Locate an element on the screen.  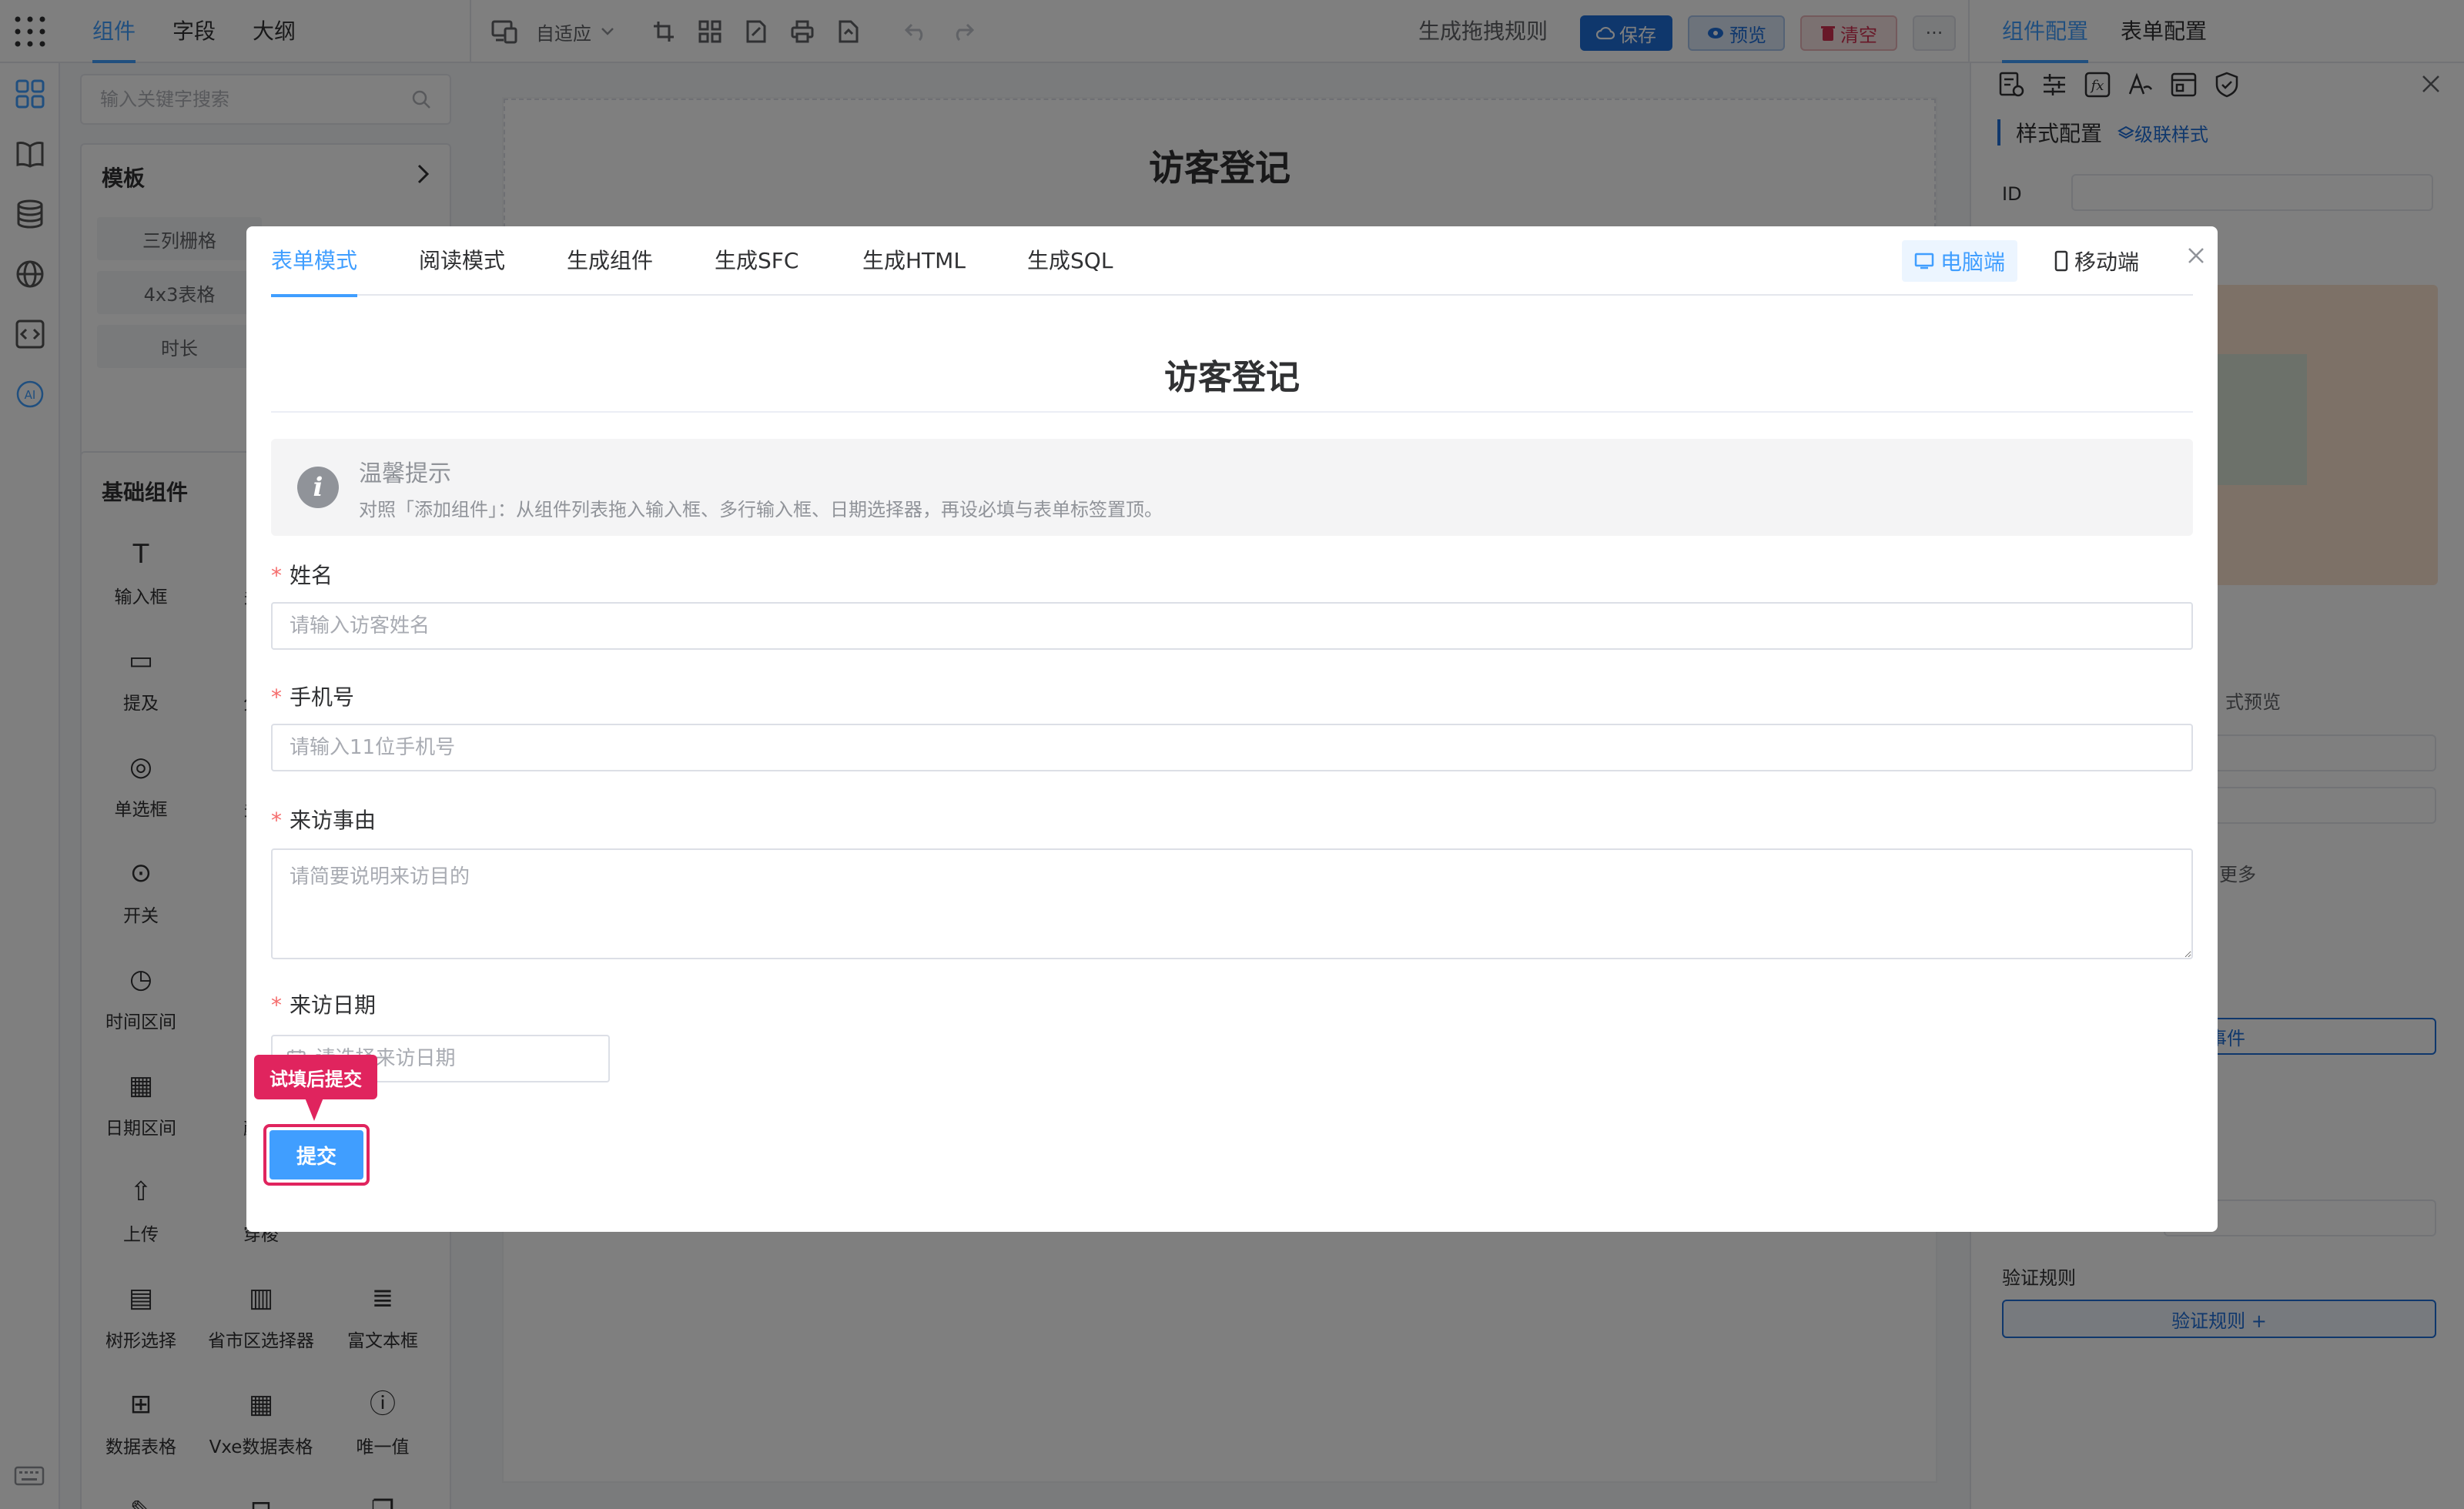
reason-label: * 来访事由 is located at coordinates (323, 819).